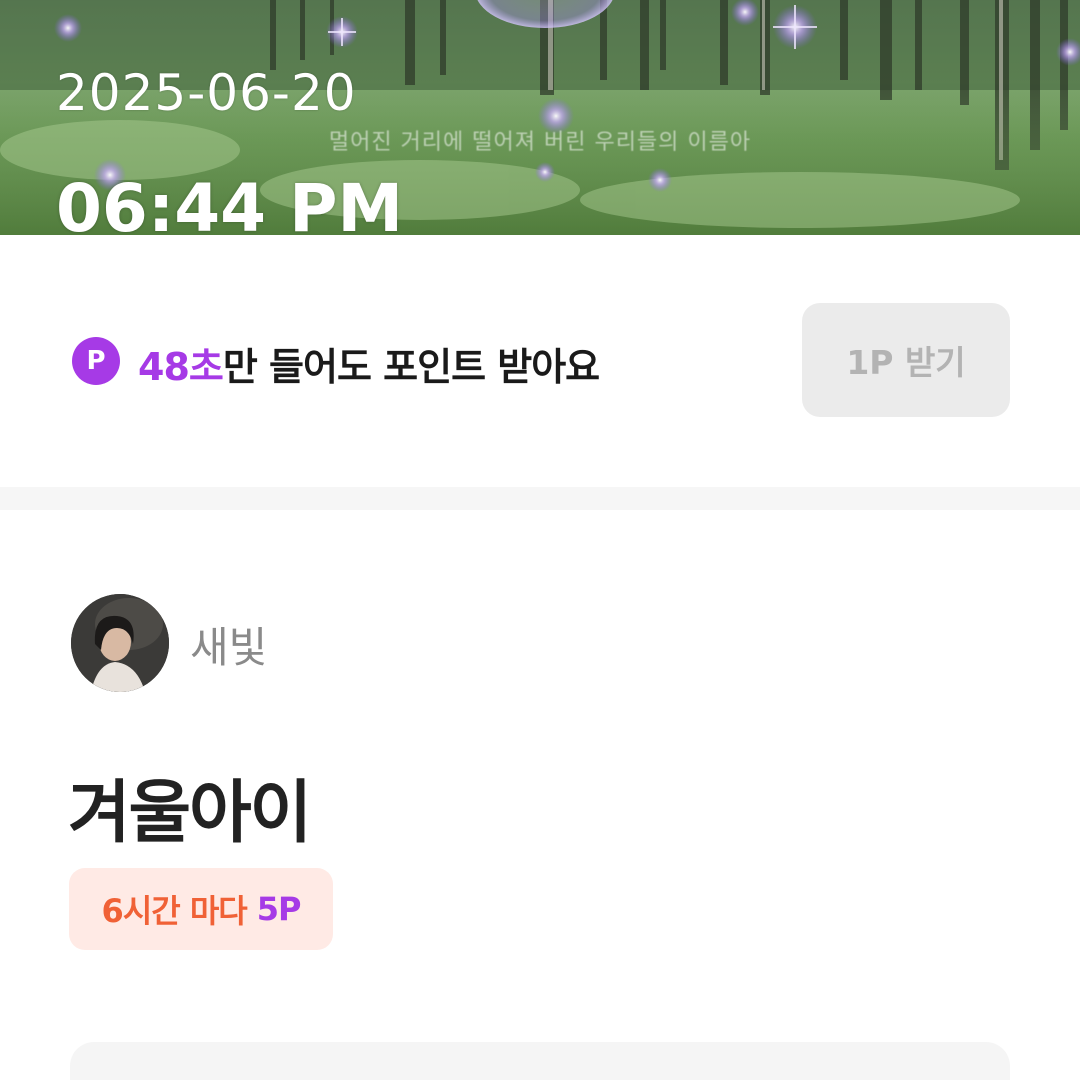 This screenshot has height=1080, width=1080. What do you see at coordinates (174, 911) in the screenshot?
I see `reward-interval: 6시간 마다` at bounding box center [174, 911].